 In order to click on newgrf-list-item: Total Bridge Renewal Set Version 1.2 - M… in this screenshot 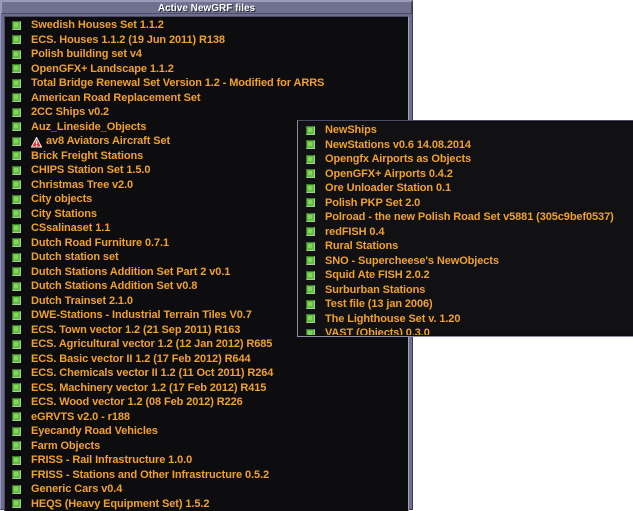, I will do `click(206, 83)`.